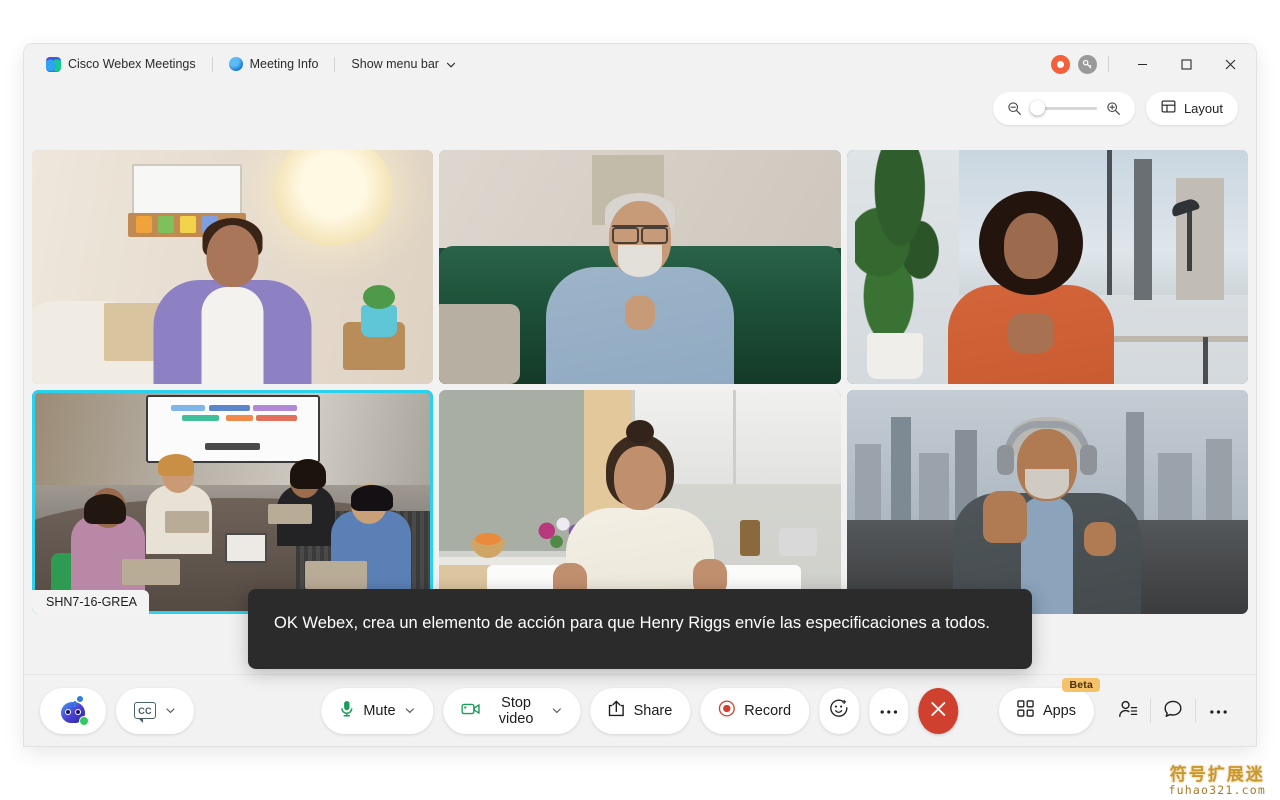  Describe the element at coordinates (1087, 64) in the screenshot. I see `key-icon` at that location.